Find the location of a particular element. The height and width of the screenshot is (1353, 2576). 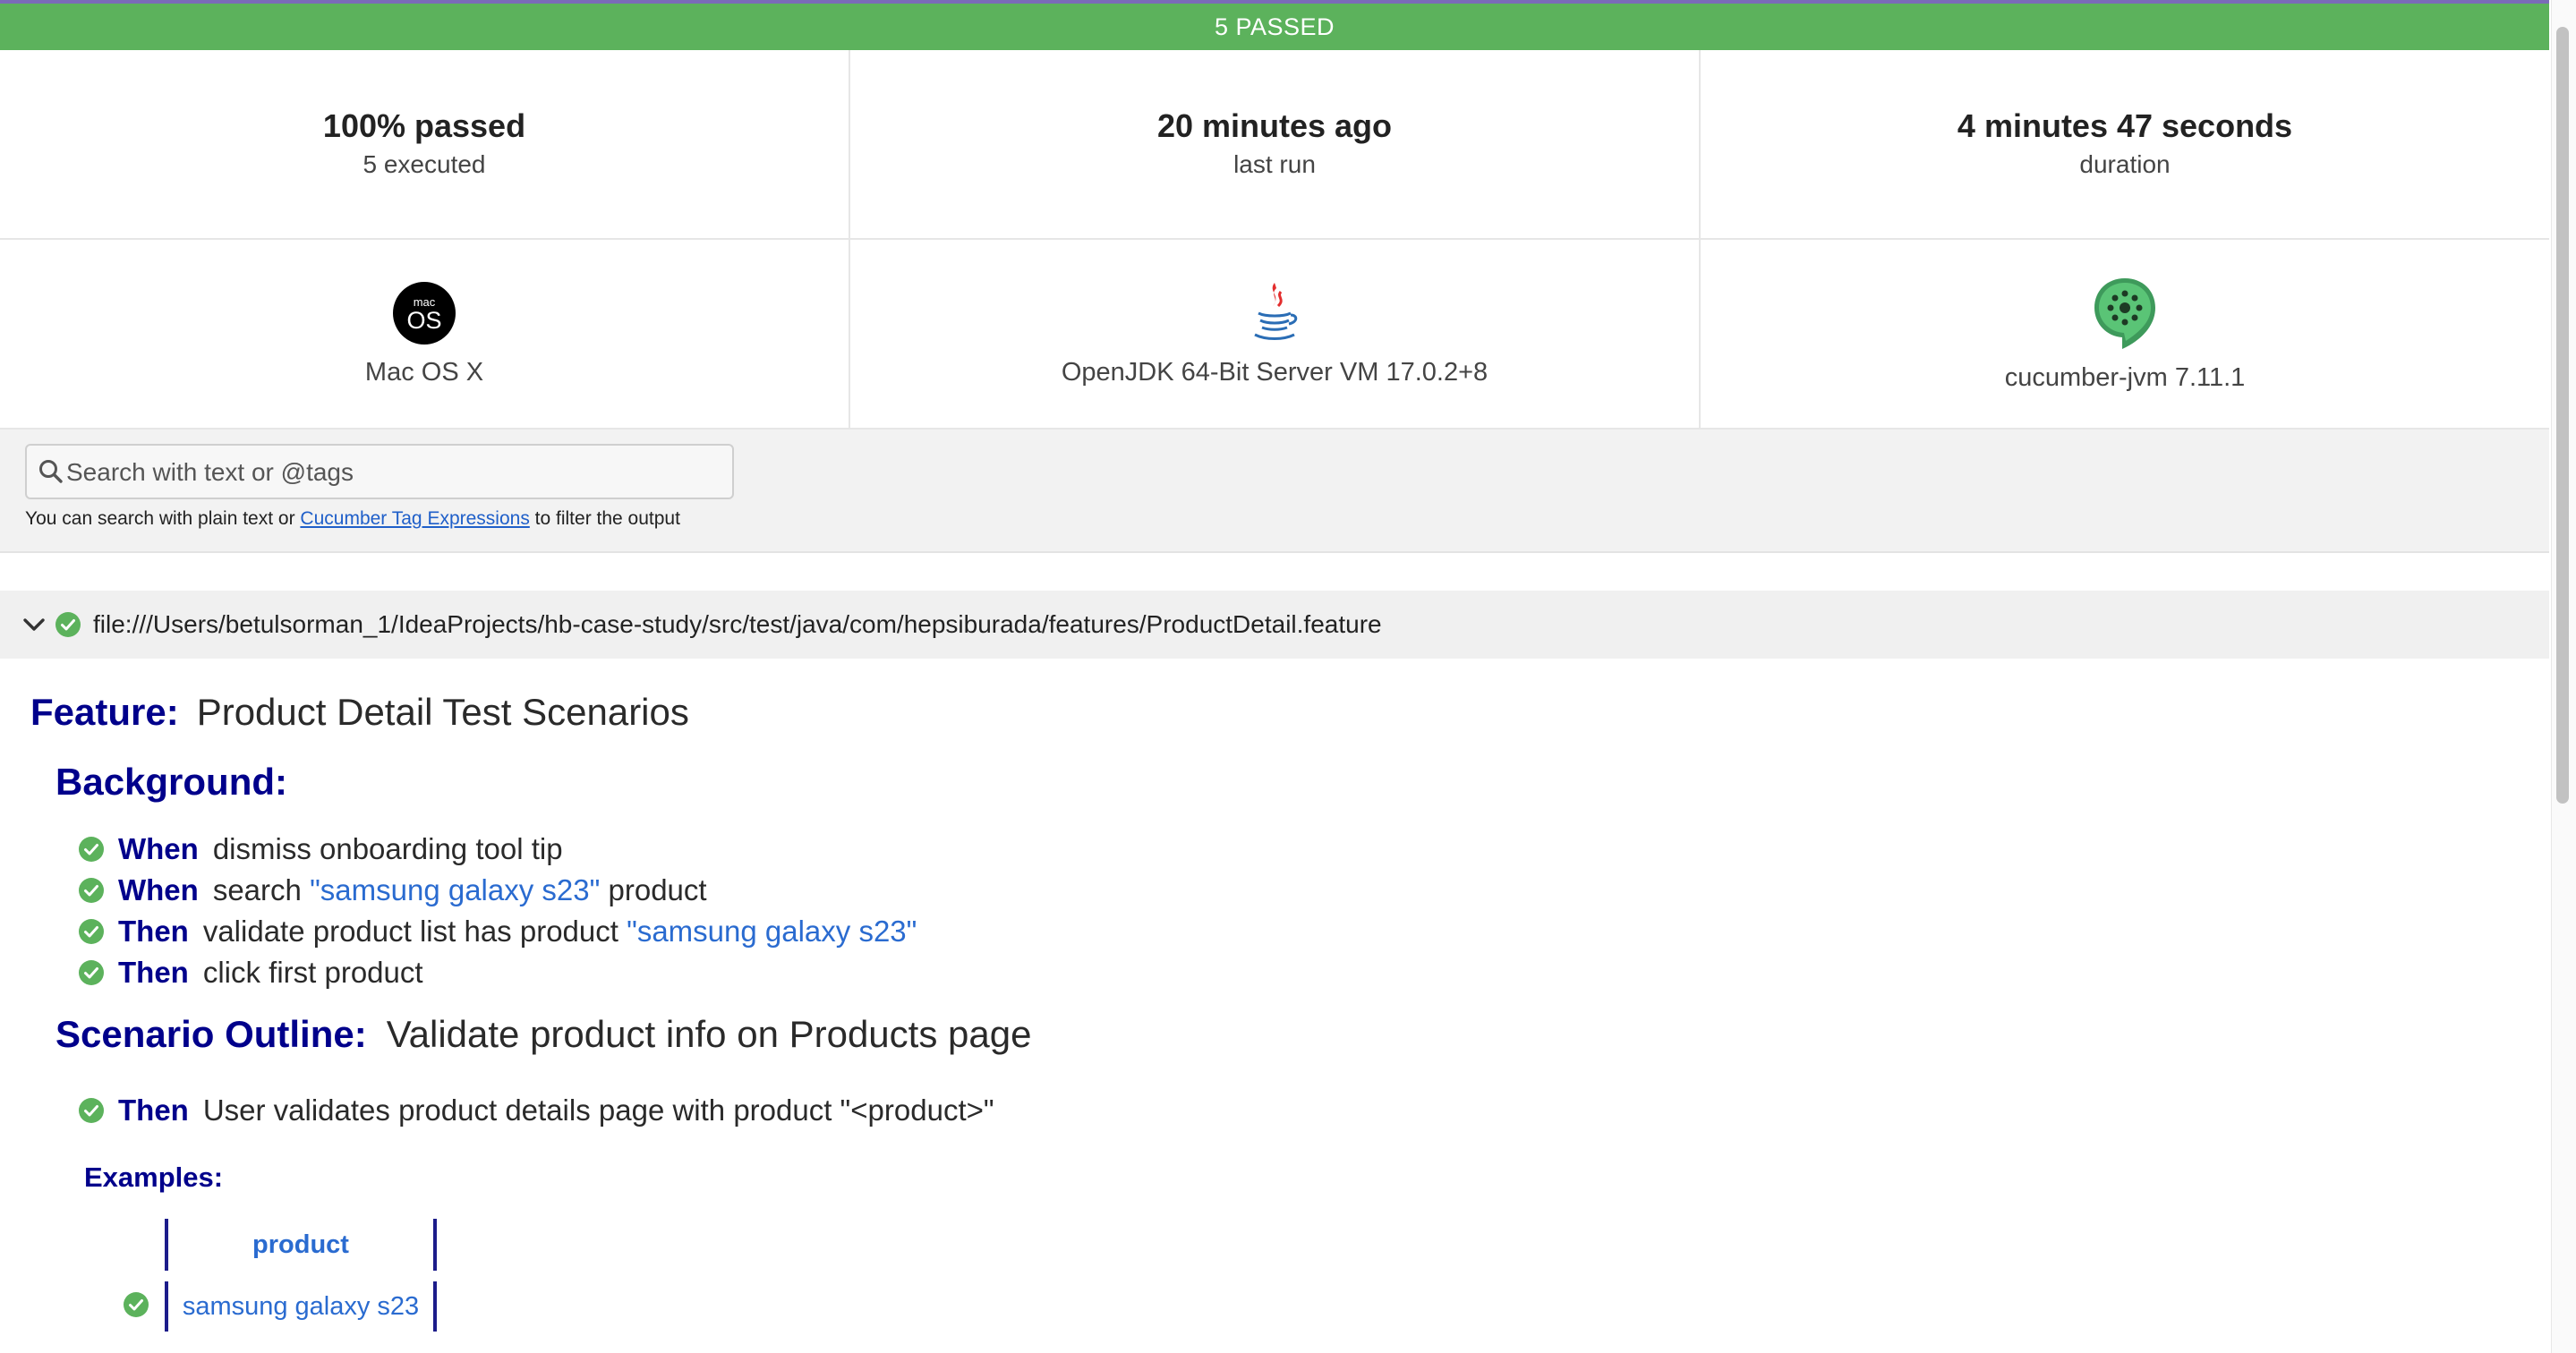

stat-duration-value: 4 minutes 47 seconds is located at coordinates (2125, 125).